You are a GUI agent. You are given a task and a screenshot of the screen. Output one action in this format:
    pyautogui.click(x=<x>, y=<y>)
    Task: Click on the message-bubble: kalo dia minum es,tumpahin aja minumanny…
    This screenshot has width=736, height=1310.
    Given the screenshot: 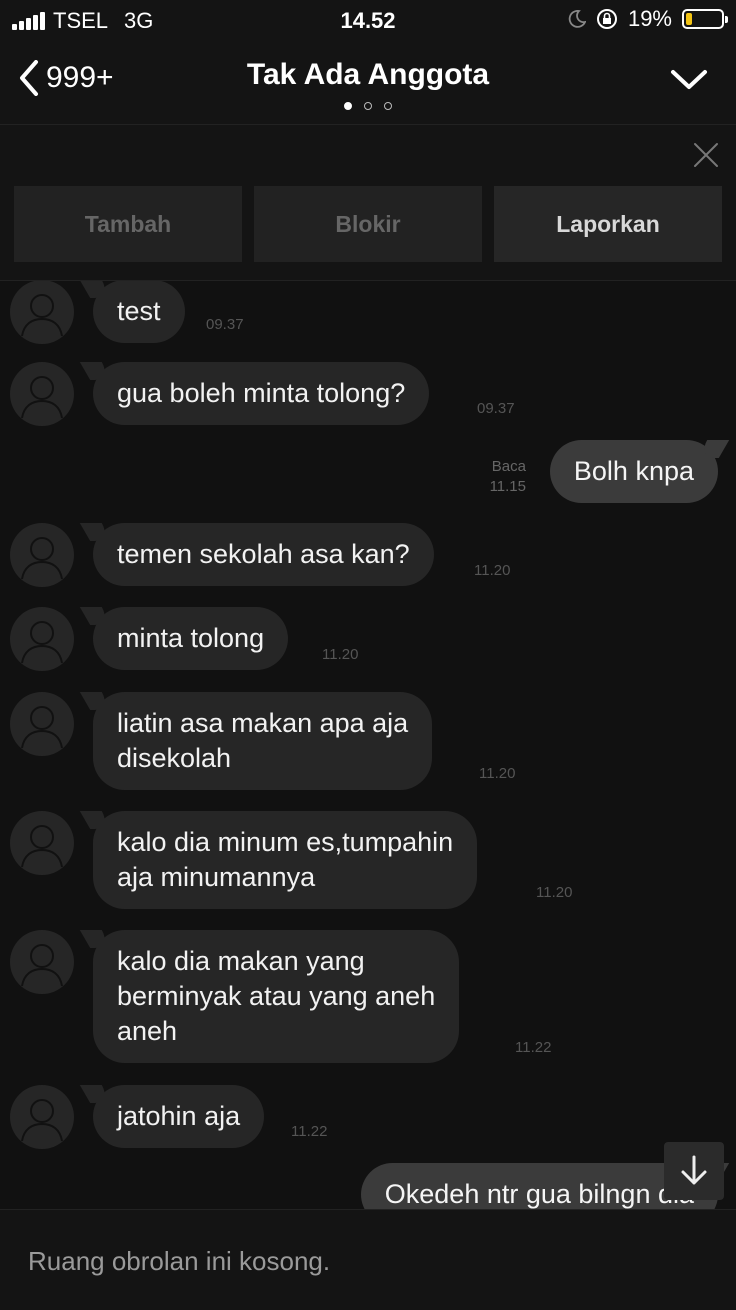 What is the action you would take?
    pyautogui.click(x=285, y=860)
    